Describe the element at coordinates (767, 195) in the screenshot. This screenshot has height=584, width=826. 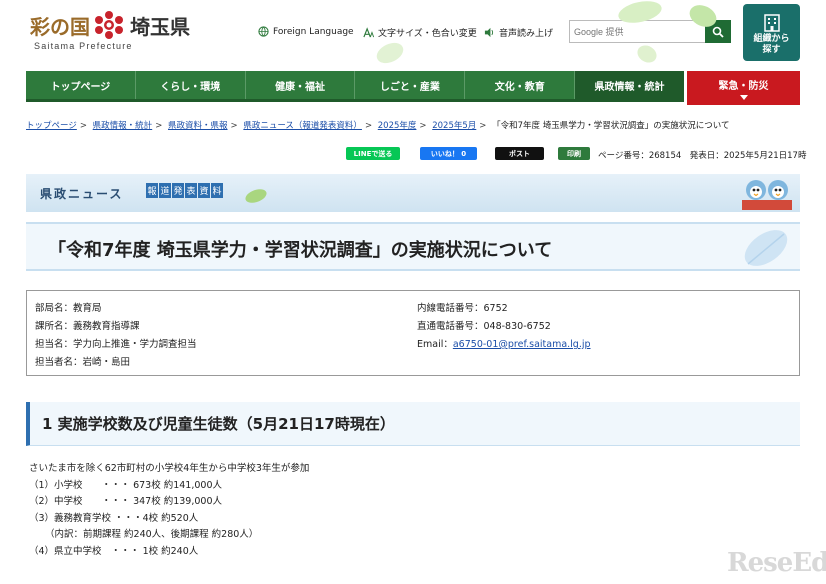
I see `mascot-illustration-icon` at that location.